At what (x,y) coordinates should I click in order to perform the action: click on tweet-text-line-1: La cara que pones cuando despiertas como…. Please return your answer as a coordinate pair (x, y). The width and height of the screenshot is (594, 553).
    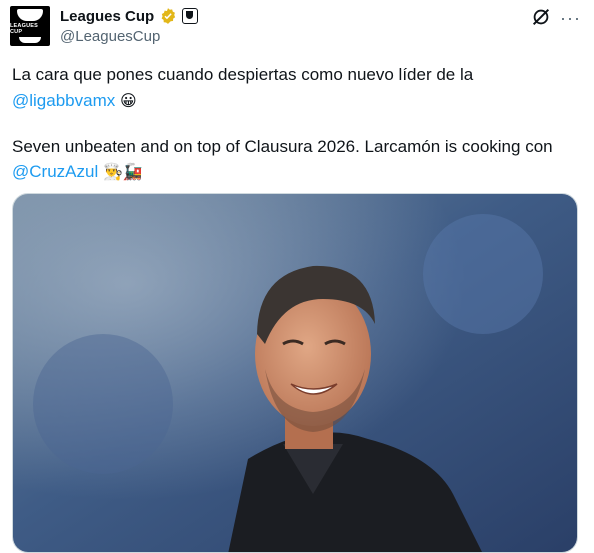
    Looking at the image, I should click on (243, 74).